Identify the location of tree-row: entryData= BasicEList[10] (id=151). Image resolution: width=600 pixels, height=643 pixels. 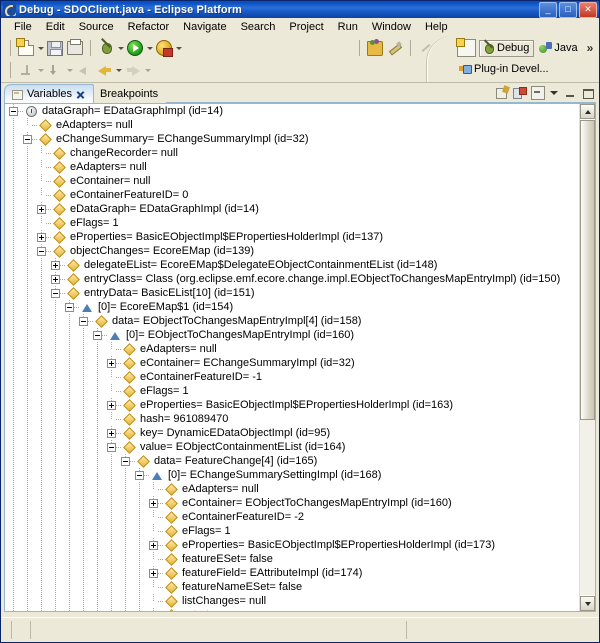
(292, 293).